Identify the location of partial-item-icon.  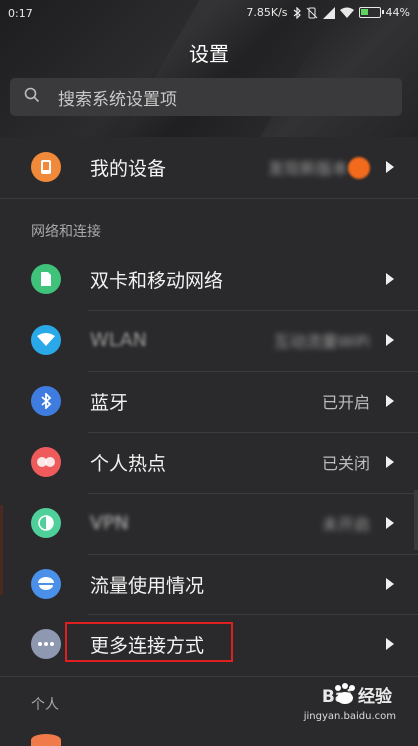
(46, 740).